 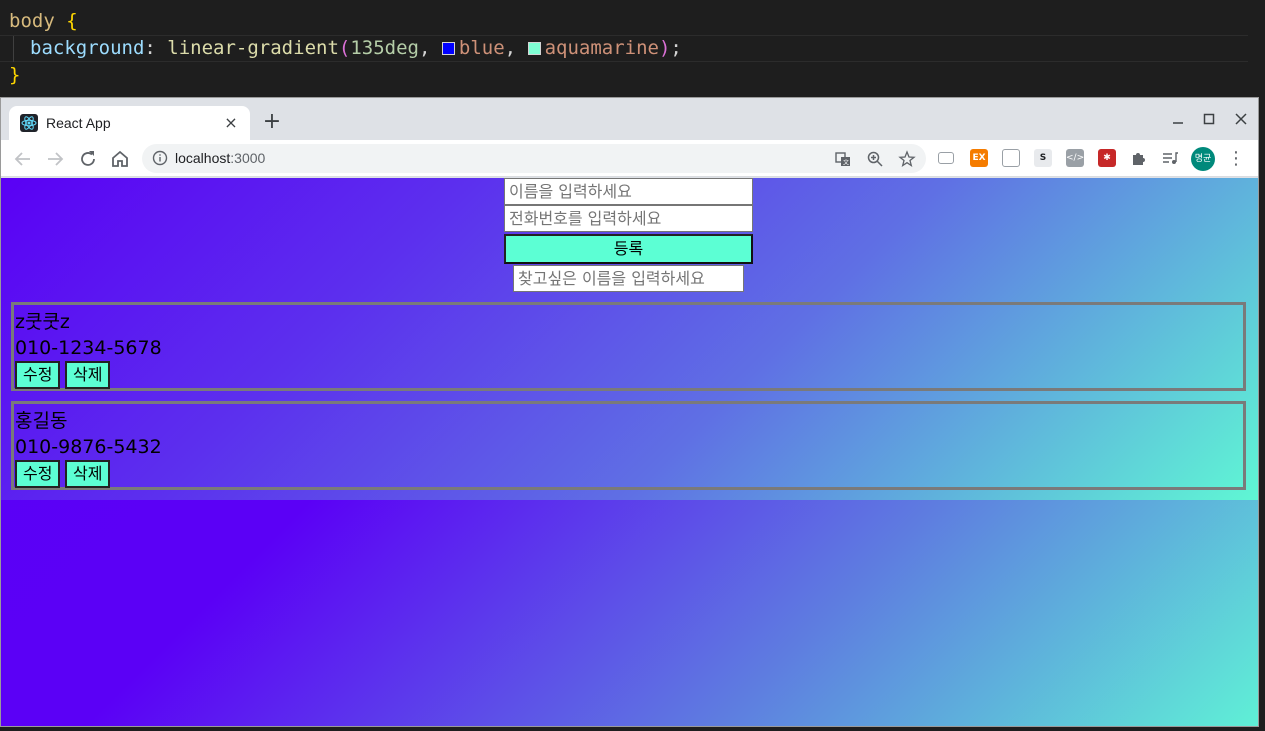 What do you see at coordinates (629, 119) in the screenshot?
I see `tab-strip: React App × +` at bounding box center [629, 119].